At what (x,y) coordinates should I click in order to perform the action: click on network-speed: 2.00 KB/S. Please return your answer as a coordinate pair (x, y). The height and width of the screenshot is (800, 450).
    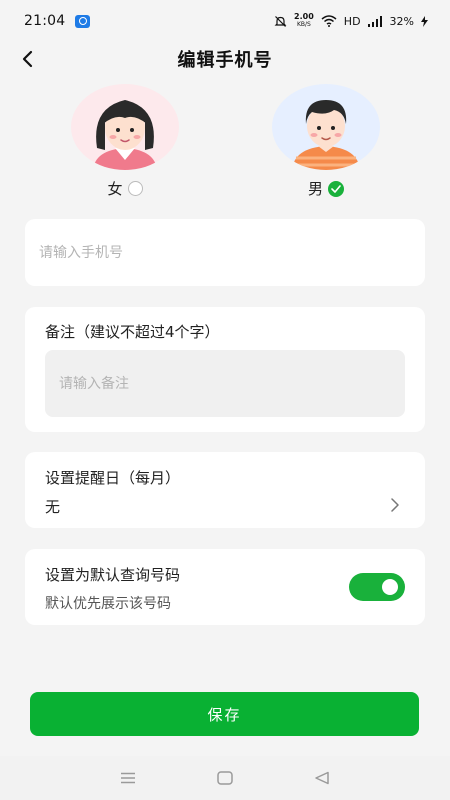
    Looking at the image, I should click on (304, 21).